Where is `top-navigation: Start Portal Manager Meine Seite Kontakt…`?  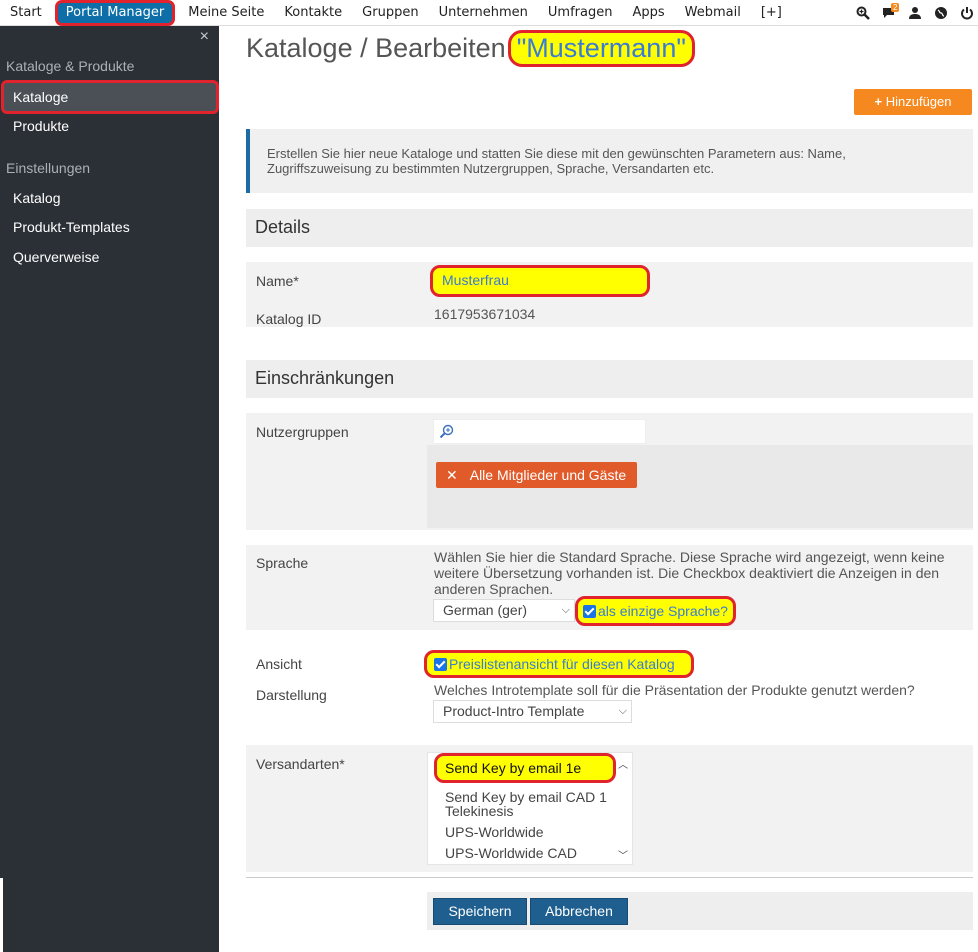
top-navigation: Start Portal Manager Meine Seite Kontakt… is located at coordinates (489, 13).